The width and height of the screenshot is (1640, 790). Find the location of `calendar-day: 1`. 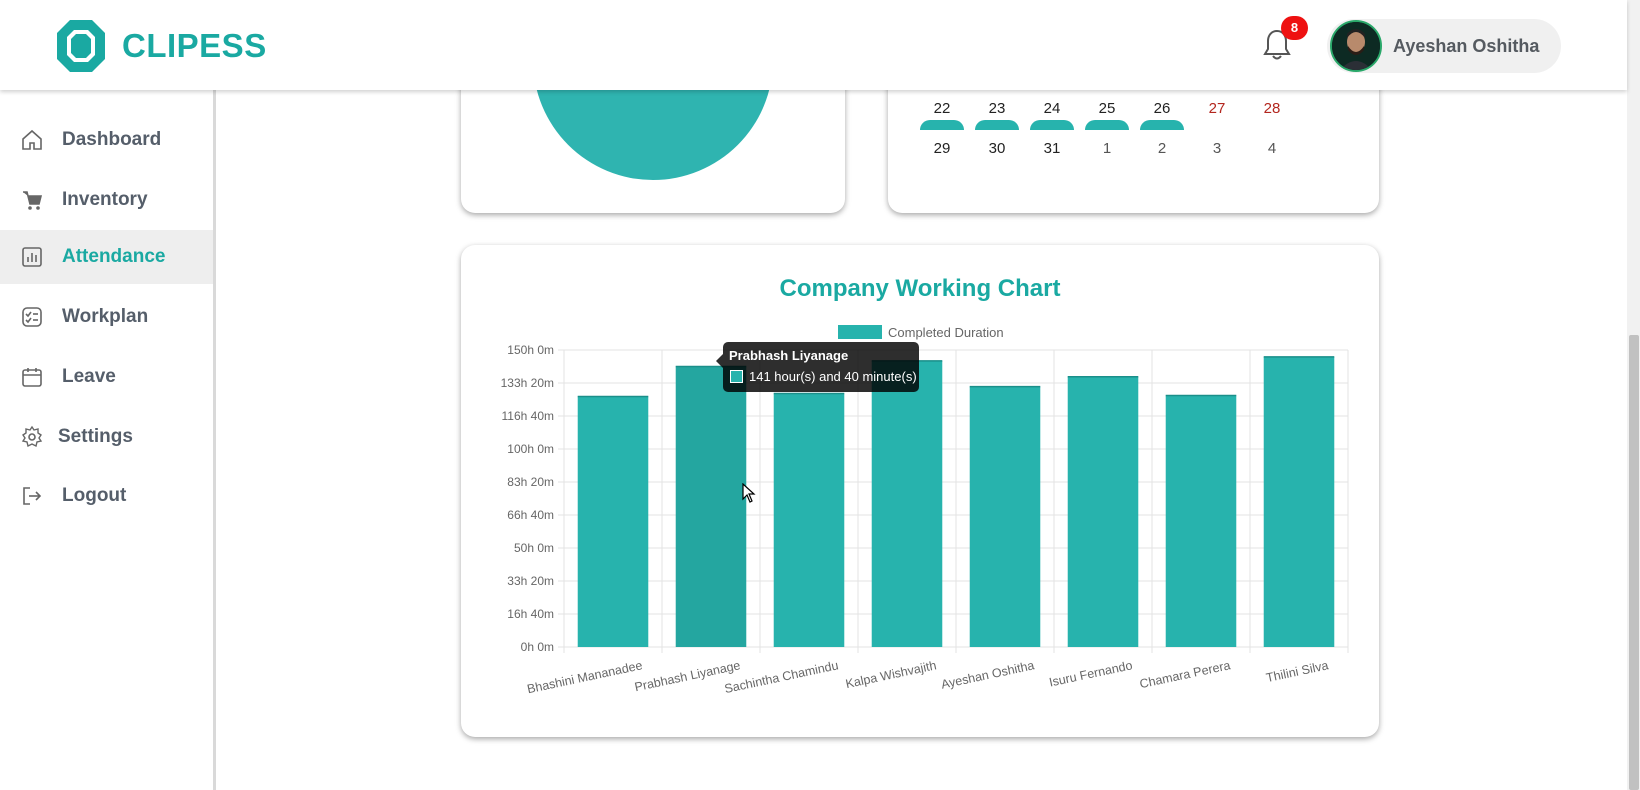

calendar-day: 1 is located at coordinates (1107, 148).